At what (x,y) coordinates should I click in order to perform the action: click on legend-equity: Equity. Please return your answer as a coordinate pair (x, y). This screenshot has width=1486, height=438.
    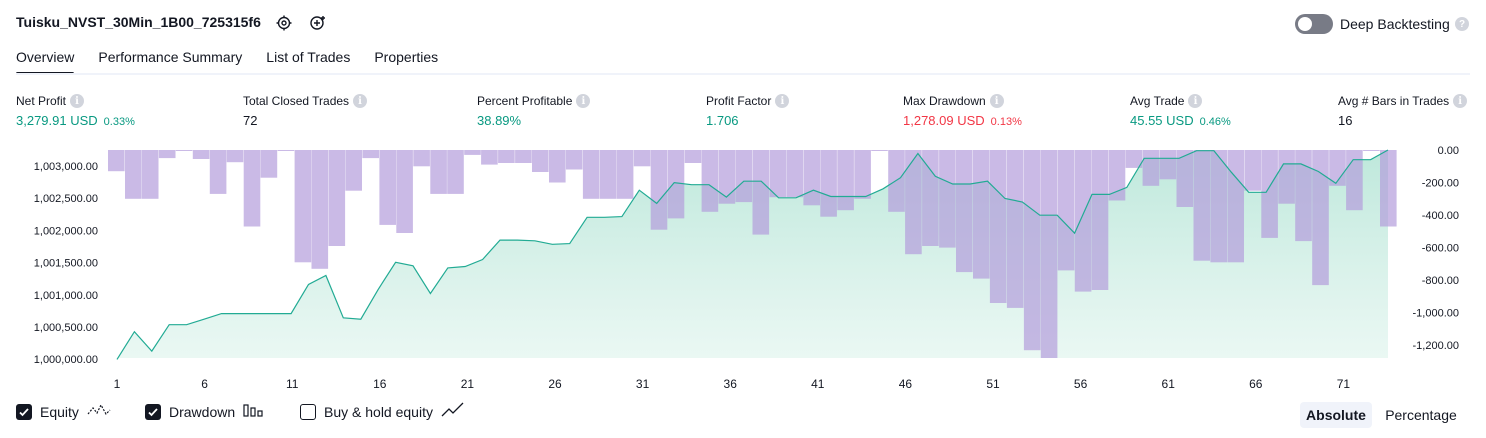
    Looking at the image, I should click on (63, 411).